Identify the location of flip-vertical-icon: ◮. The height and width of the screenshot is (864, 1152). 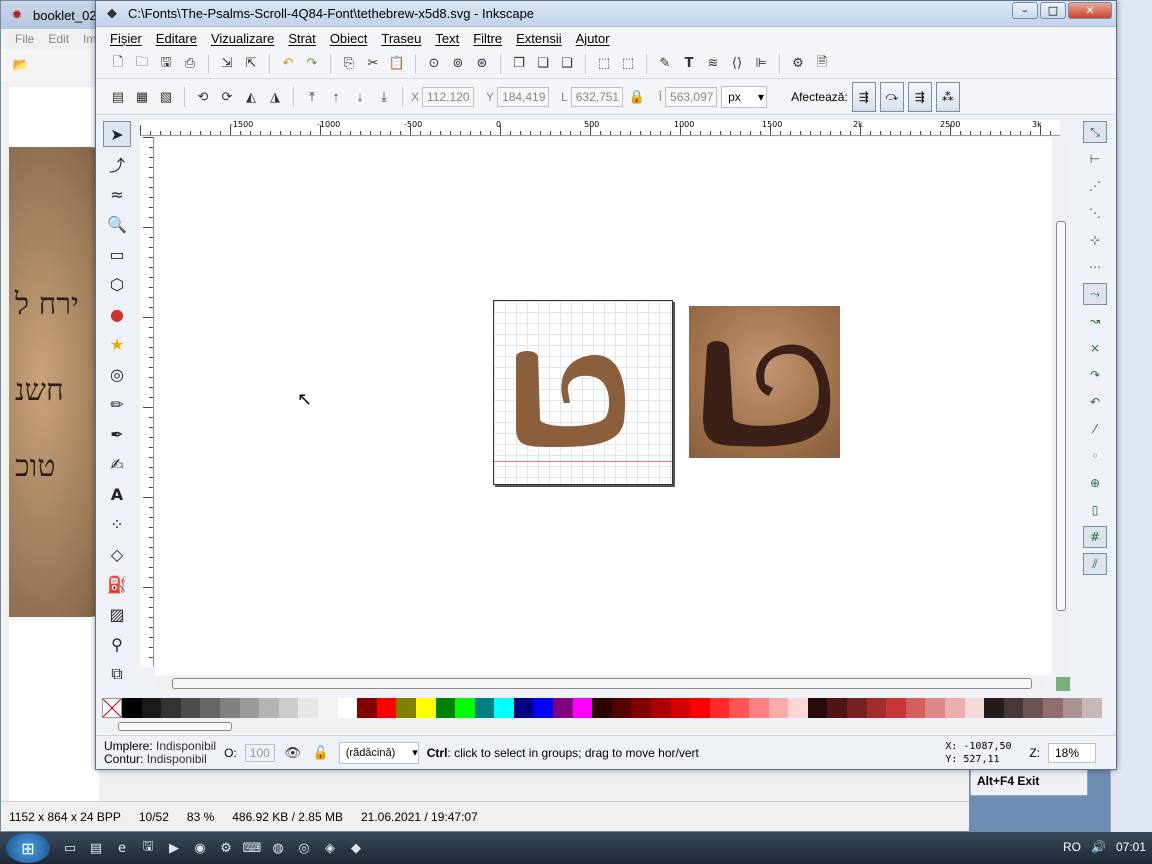
(275, 97).